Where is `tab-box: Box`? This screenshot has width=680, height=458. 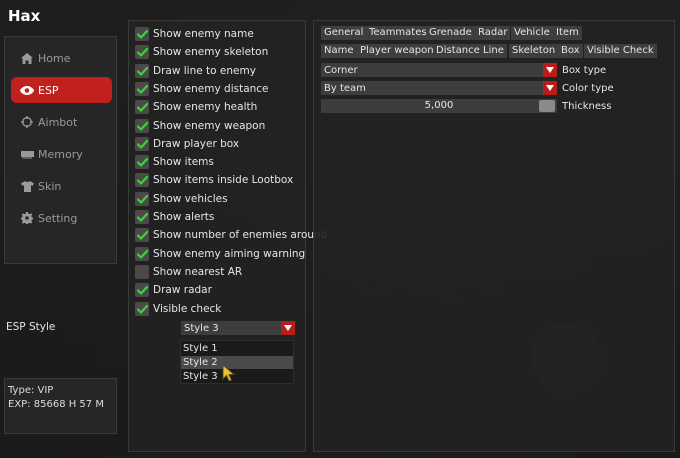 tab-box: Box is located at coordinates (570, 51).